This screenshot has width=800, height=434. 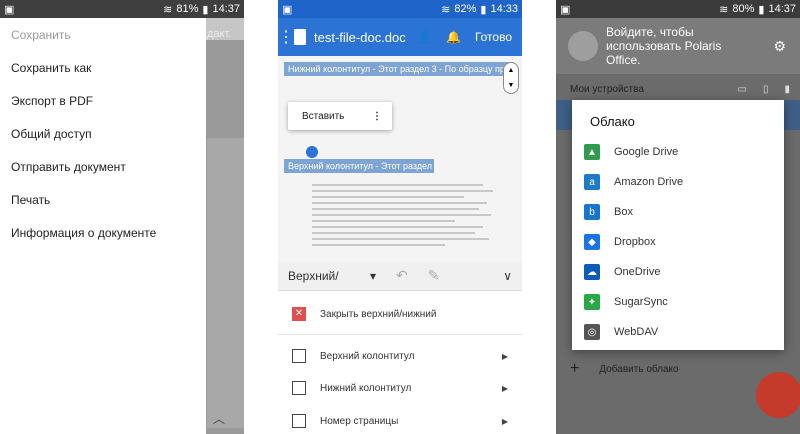 I want to click on cursor-handle, so click(x=312, y=152).